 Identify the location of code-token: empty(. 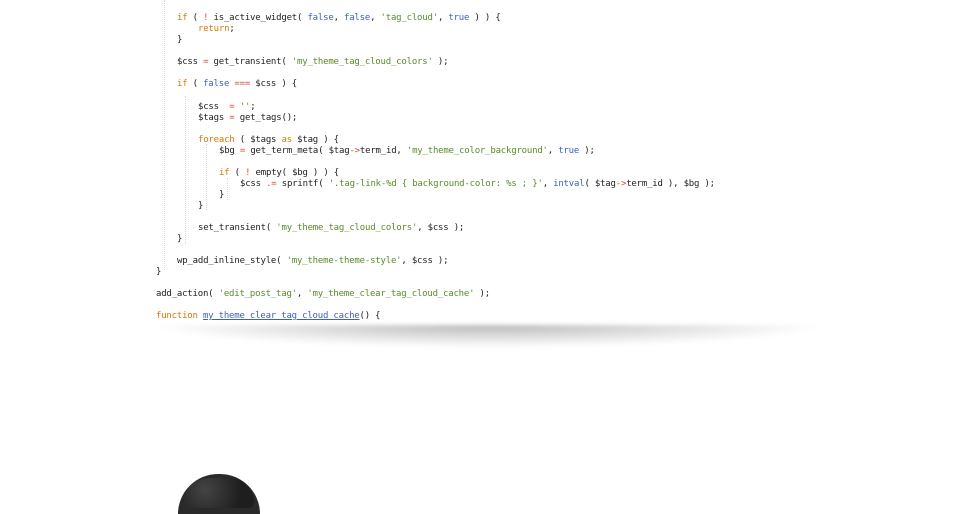
(271, 173).